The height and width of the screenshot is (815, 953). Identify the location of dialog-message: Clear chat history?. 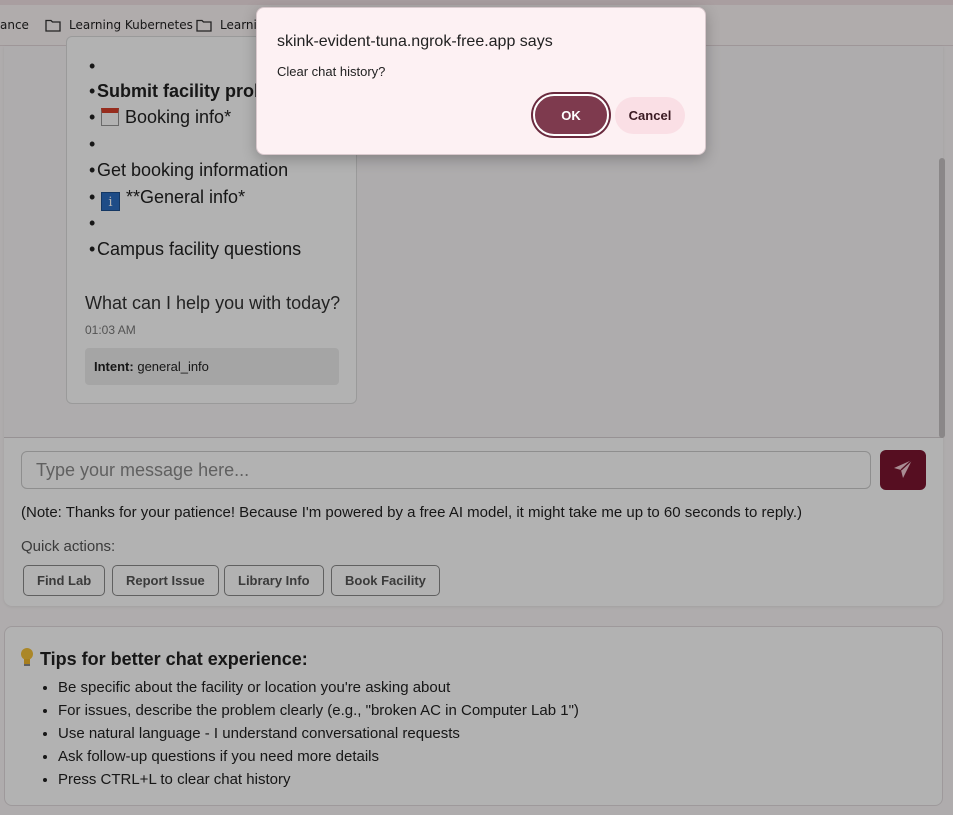
(331, 71).